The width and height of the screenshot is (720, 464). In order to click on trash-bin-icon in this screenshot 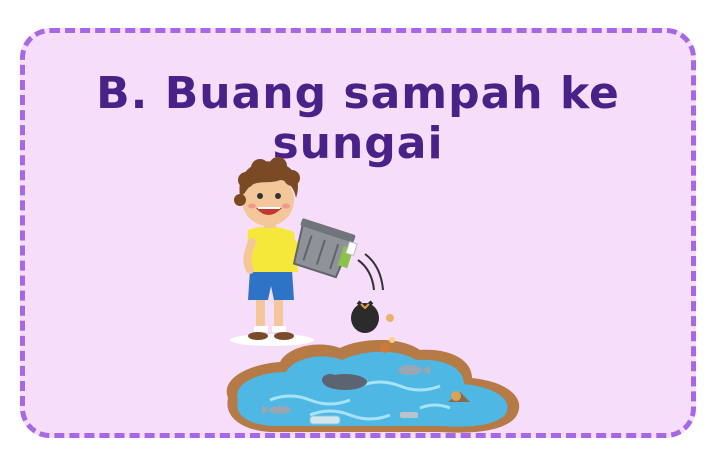, I will do `click(325, 248)`.